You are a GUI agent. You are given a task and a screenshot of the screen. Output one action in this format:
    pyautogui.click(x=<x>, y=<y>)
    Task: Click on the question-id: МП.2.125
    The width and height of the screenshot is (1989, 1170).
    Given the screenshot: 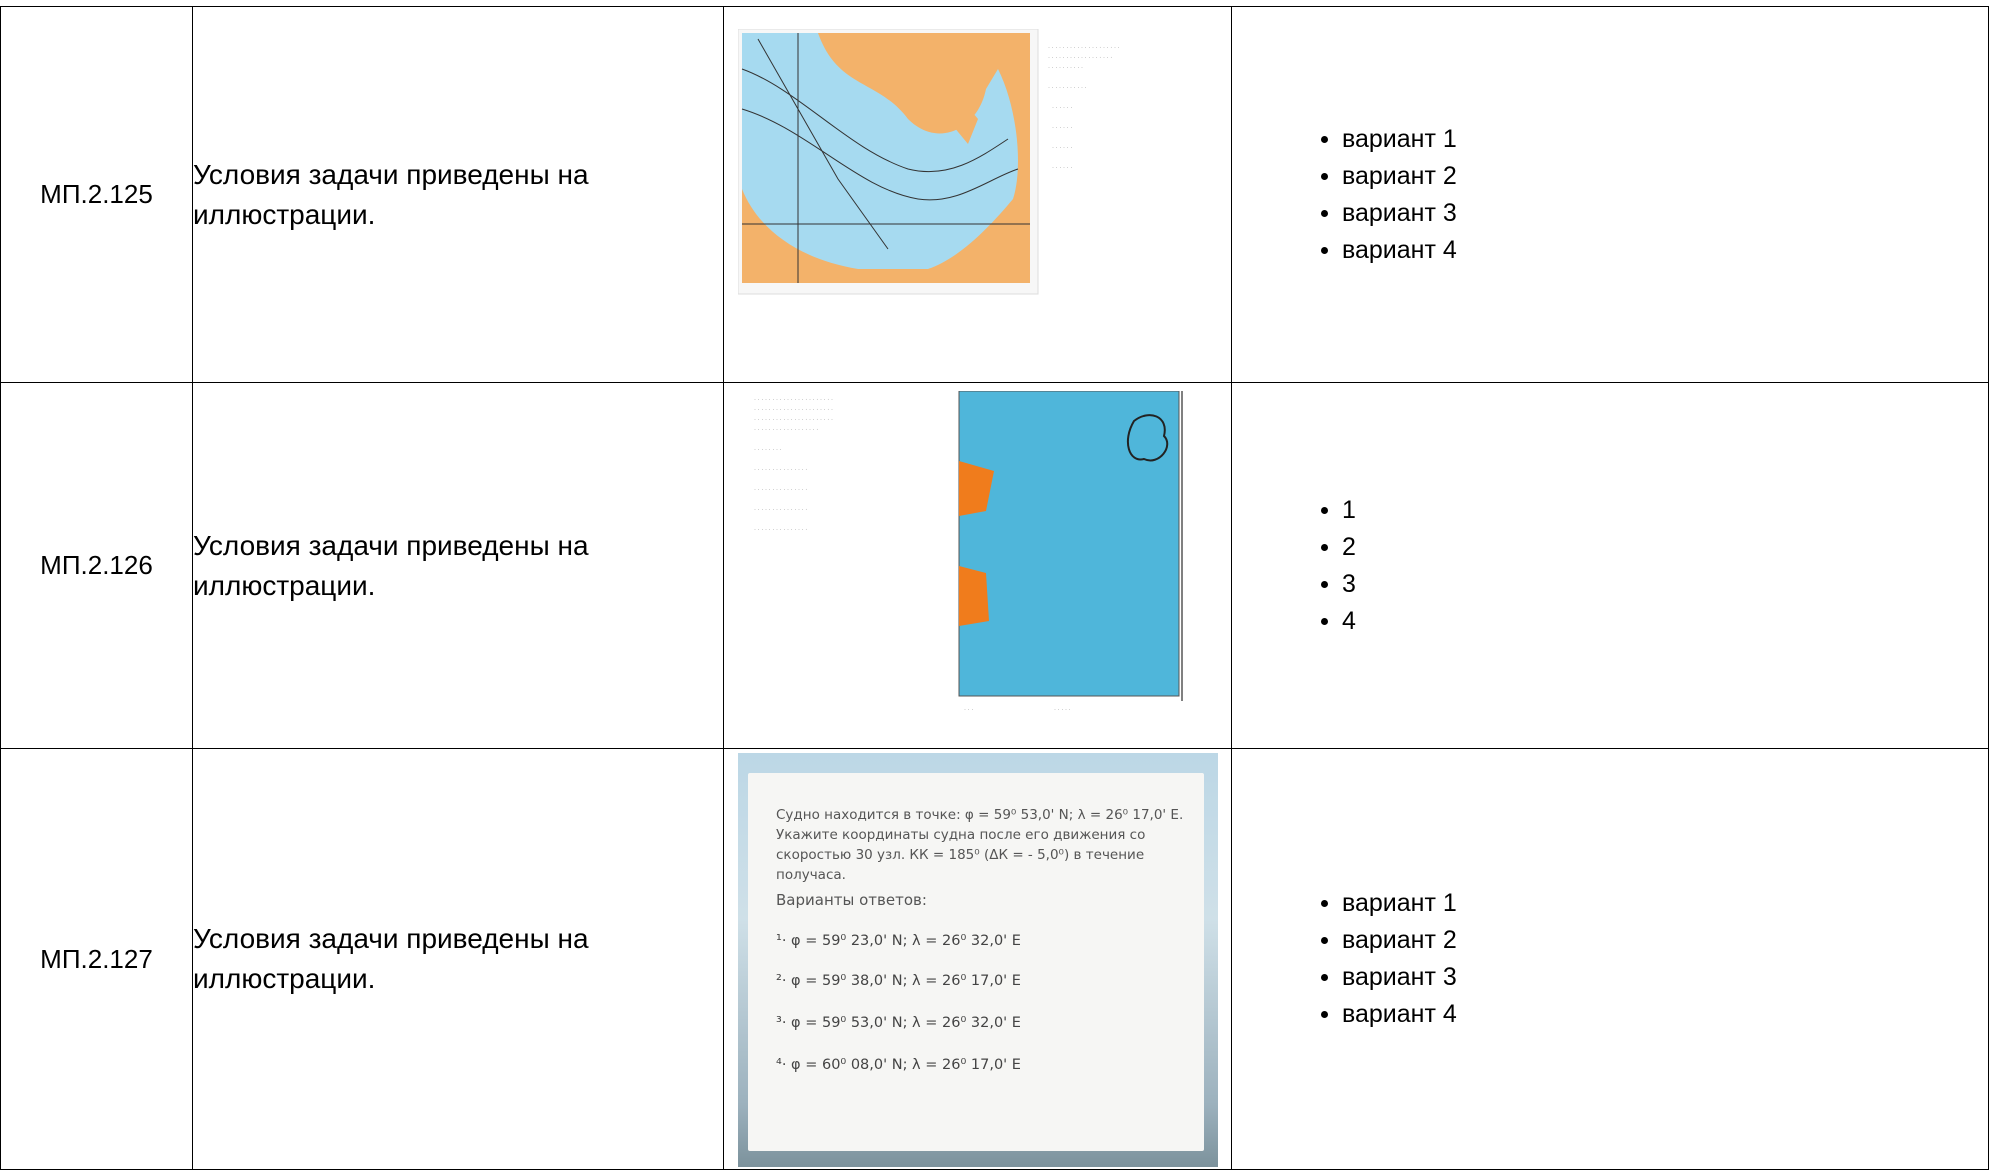 What is the action you would take?
    pyautogui.click(x=96, y=194)
    